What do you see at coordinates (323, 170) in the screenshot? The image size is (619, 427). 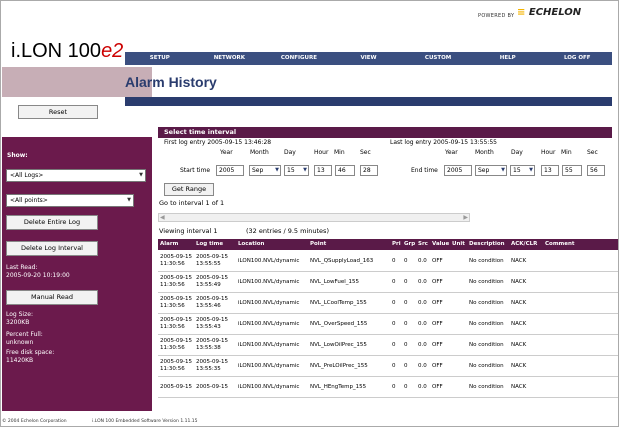 I see `start-hour-input: 13` at bounding box center [323, 170].